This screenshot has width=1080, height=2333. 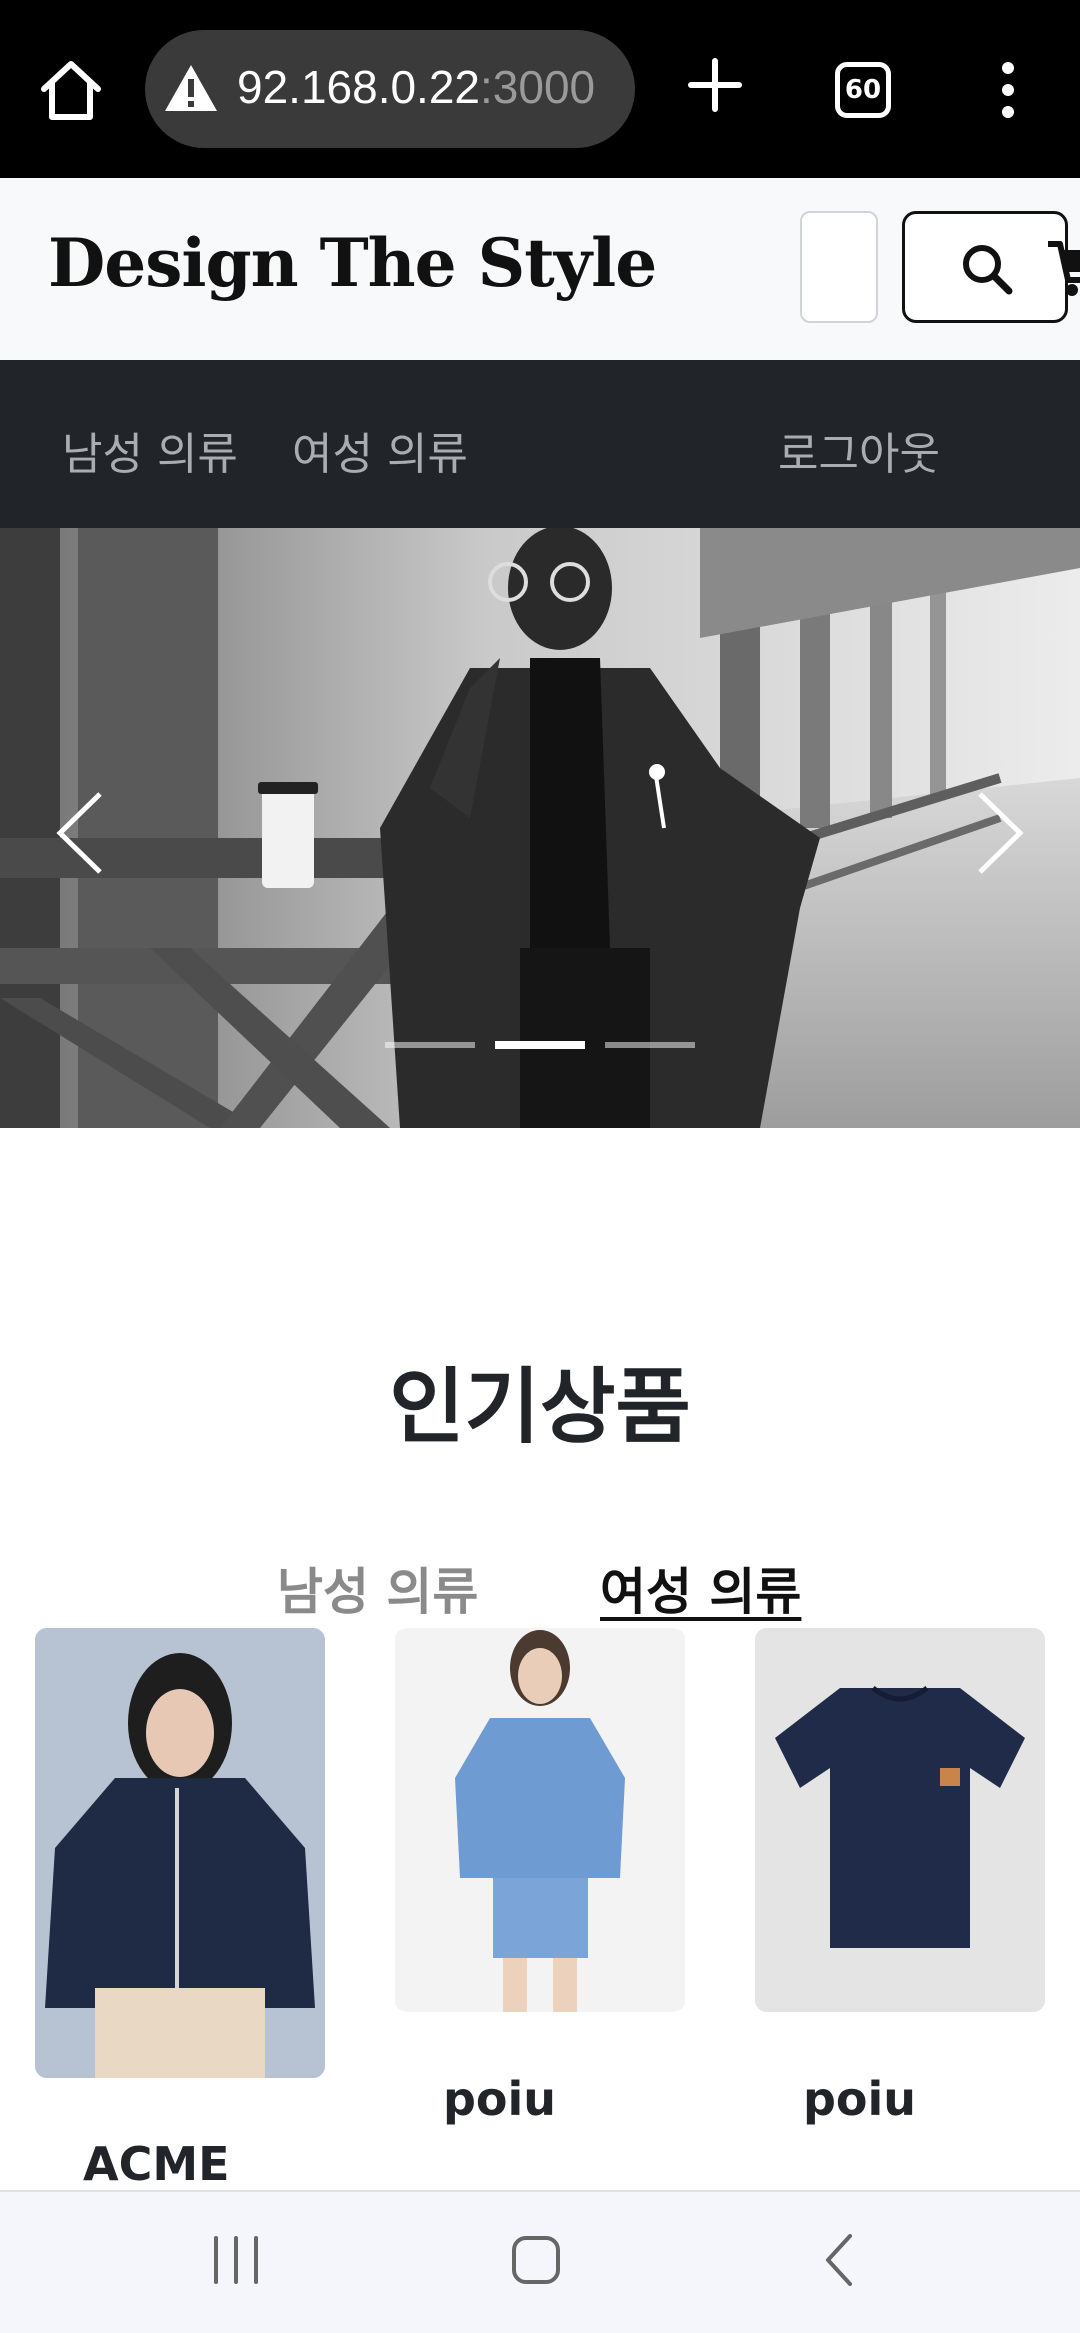 What do you see at coordinates (1008, 90) in the screenshot?
I see `more-options-icon` at bounding box center [1008, 90].